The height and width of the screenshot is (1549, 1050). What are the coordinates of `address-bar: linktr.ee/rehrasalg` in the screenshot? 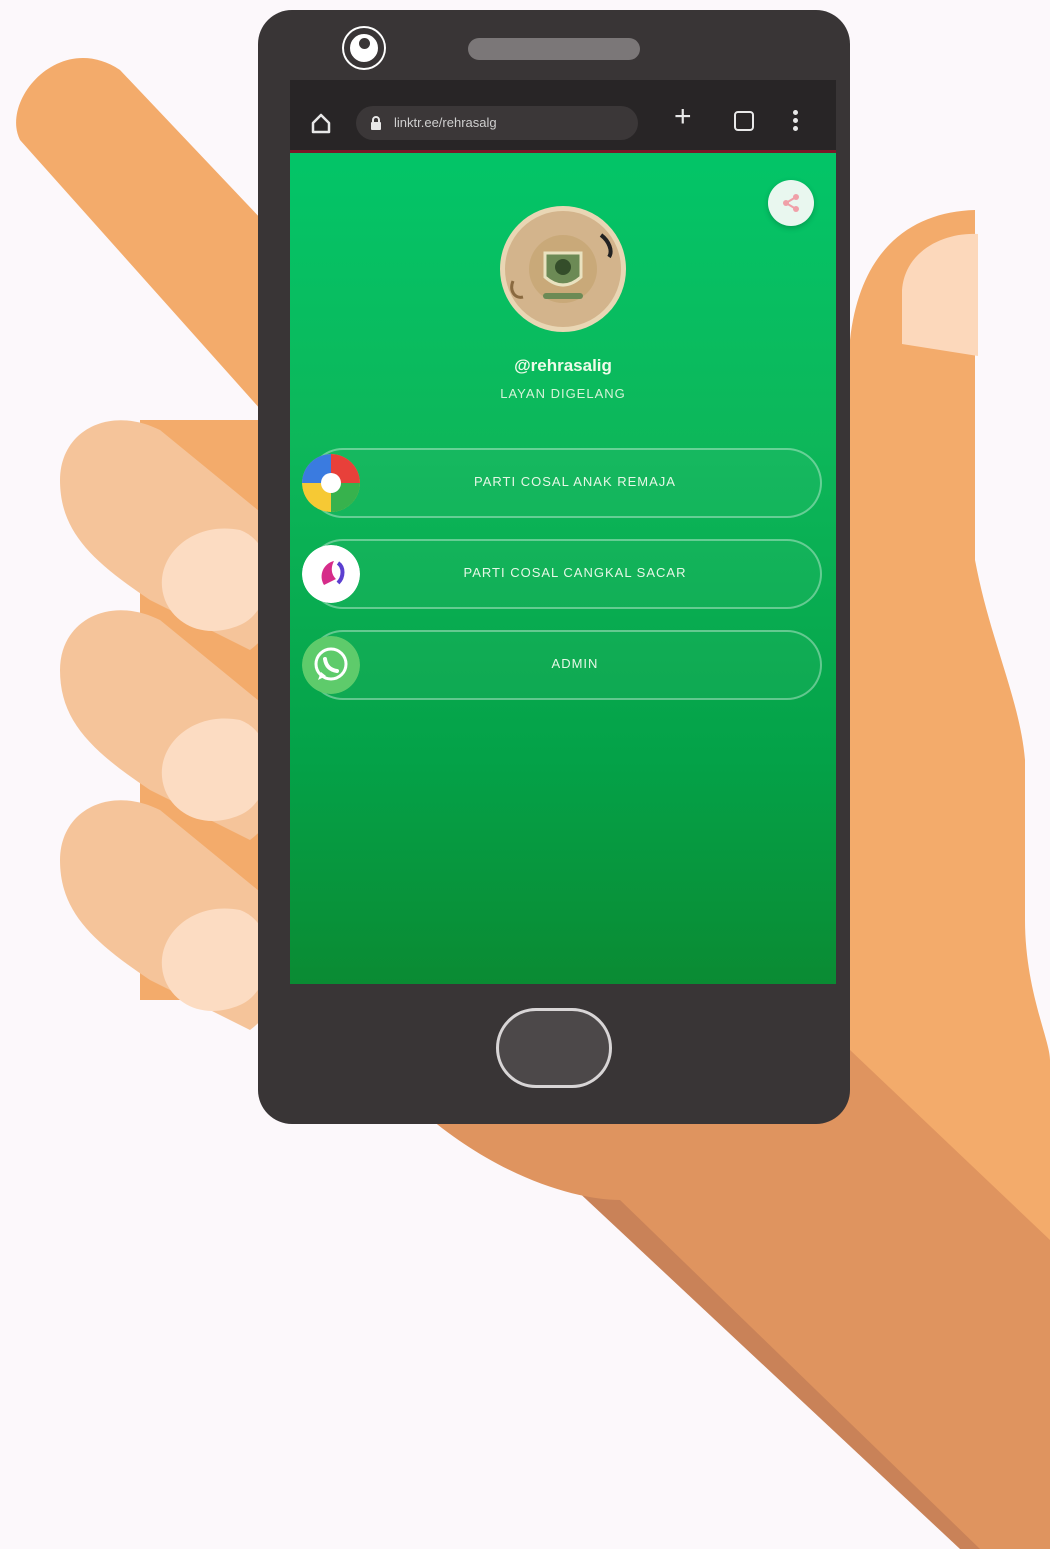 It's located at (497, 123).